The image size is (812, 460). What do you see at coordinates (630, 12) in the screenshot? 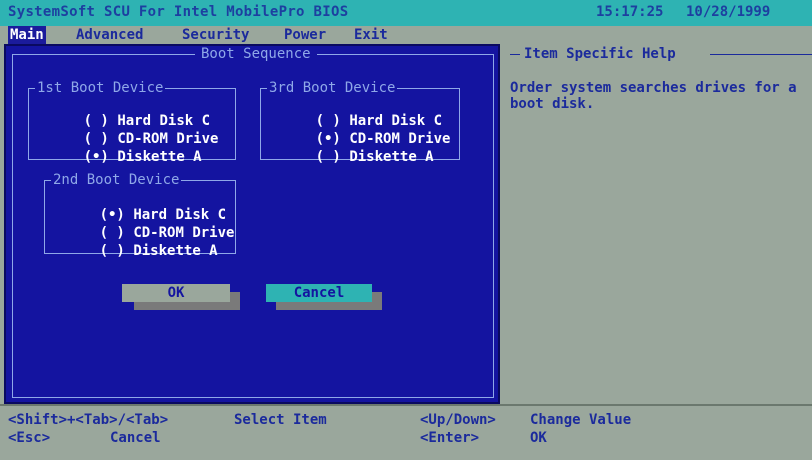
I see `clock: 15:17:25` at bounding box center [630, 12].